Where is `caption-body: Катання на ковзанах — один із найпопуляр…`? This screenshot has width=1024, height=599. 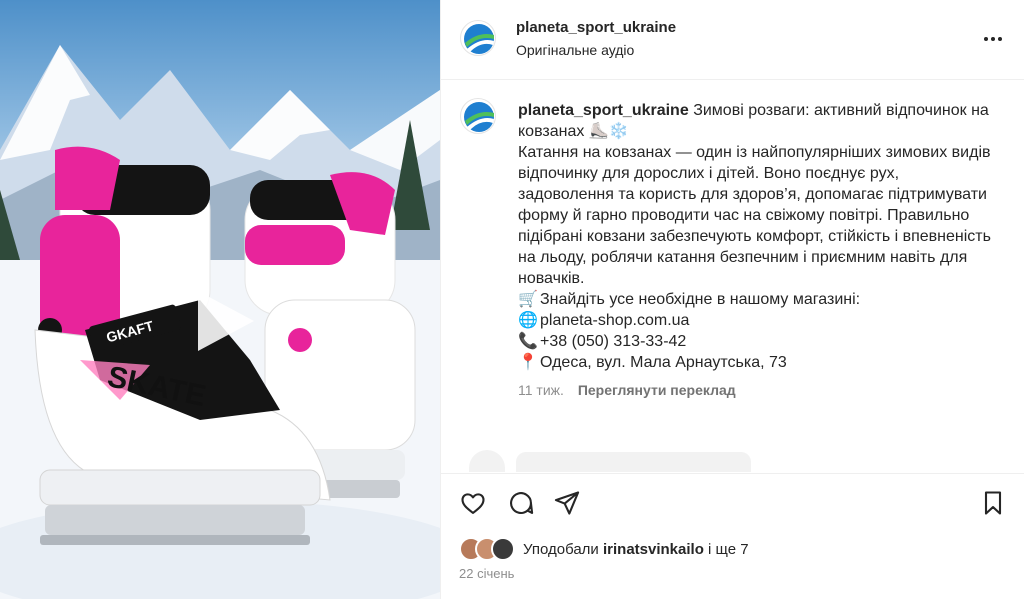
caption-body: Катання на ковзанах — один із найпопуляр… is located at coordinates (754, 215).